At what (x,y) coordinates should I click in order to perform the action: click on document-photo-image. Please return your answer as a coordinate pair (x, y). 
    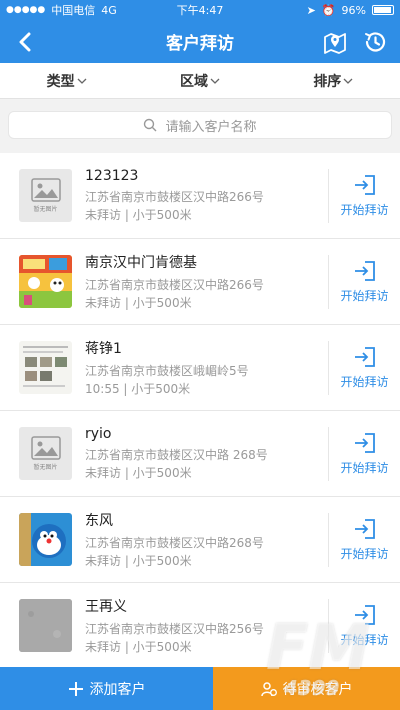
    Looking at the image, I should click on (45, 367).